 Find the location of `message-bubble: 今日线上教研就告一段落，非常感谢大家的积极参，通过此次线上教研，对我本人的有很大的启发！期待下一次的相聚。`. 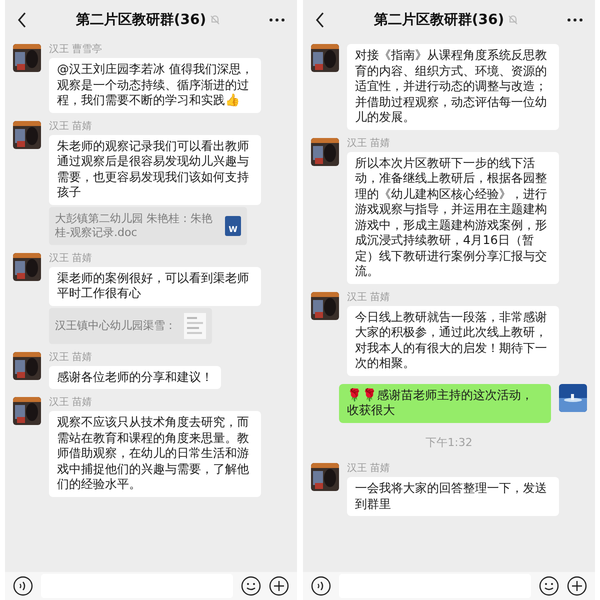

message-bubble: 今日线上教研就告一段落，非常感谢大家的积极参，通过此次线上教研，对我本人的有很大的启发！期待下一次的相聚。 is located at coordinates (453, 341).